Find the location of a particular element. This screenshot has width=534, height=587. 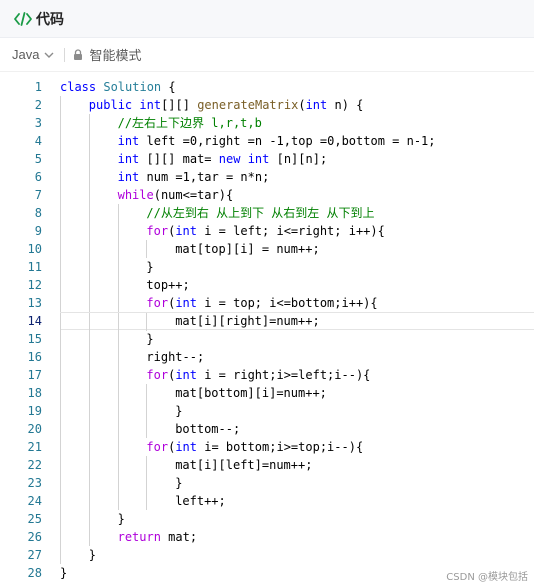

code-token: mat[i][right]=num++; is located at coordinates (247, 321).